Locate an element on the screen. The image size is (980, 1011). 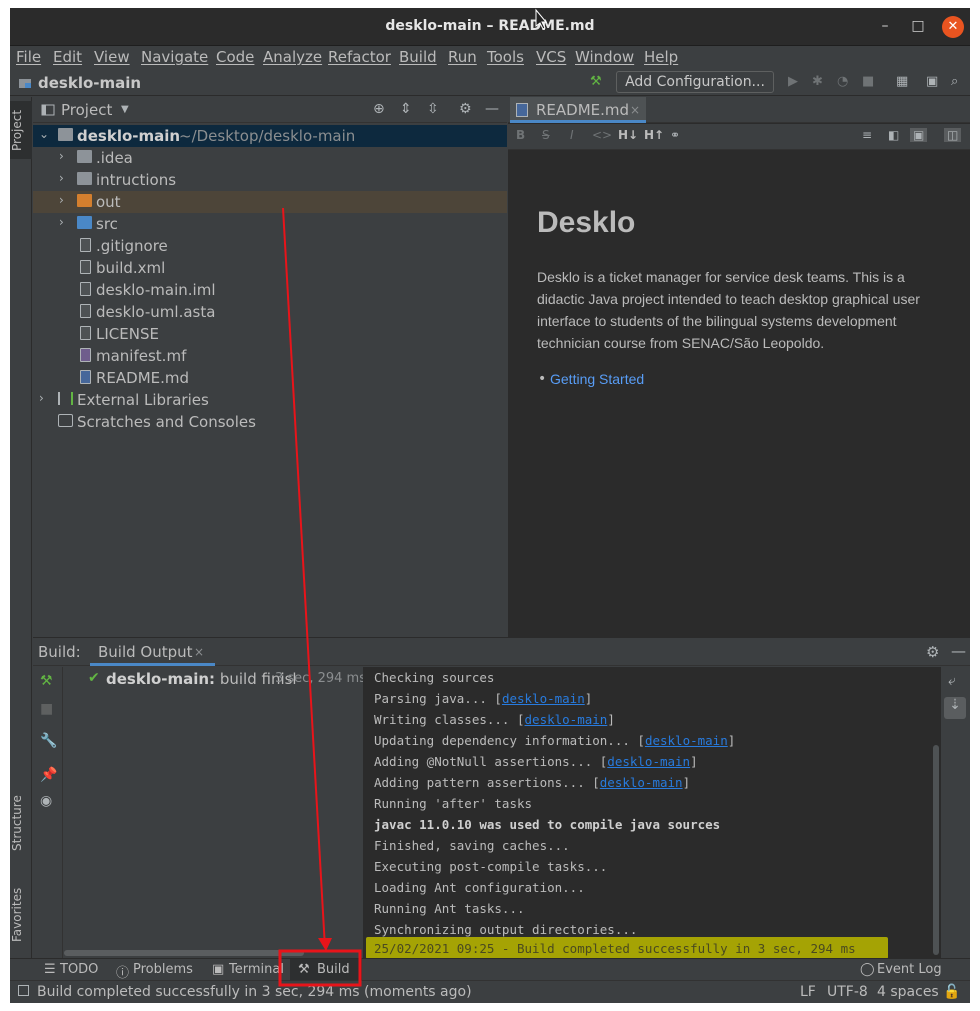
locate-icon: ⊕ is located at coordinates (379, 109).